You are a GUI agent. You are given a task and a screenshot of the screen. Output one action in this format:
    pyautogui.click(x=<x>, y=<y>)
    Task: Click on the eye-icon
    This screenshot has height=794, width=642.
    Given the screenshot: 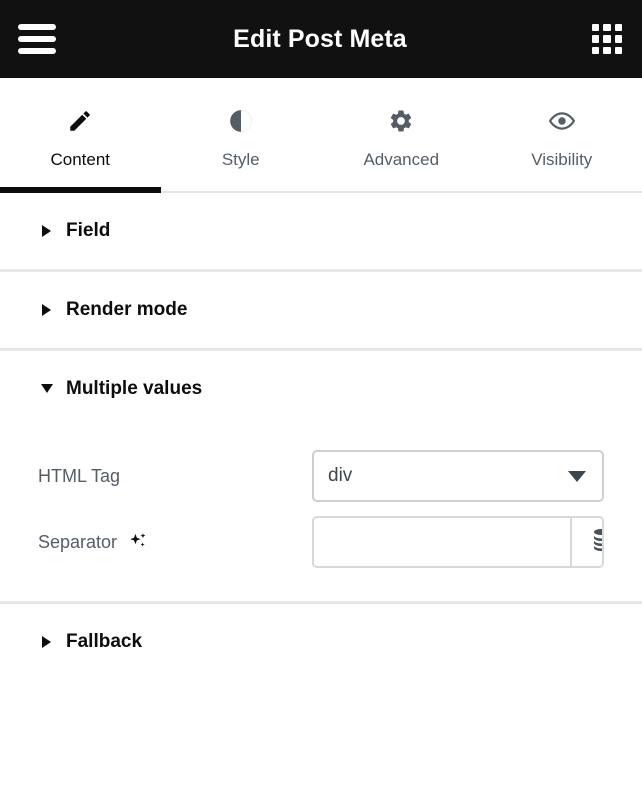 What is the action you would take?
    pyautogui.click(x=562, y=121)
    